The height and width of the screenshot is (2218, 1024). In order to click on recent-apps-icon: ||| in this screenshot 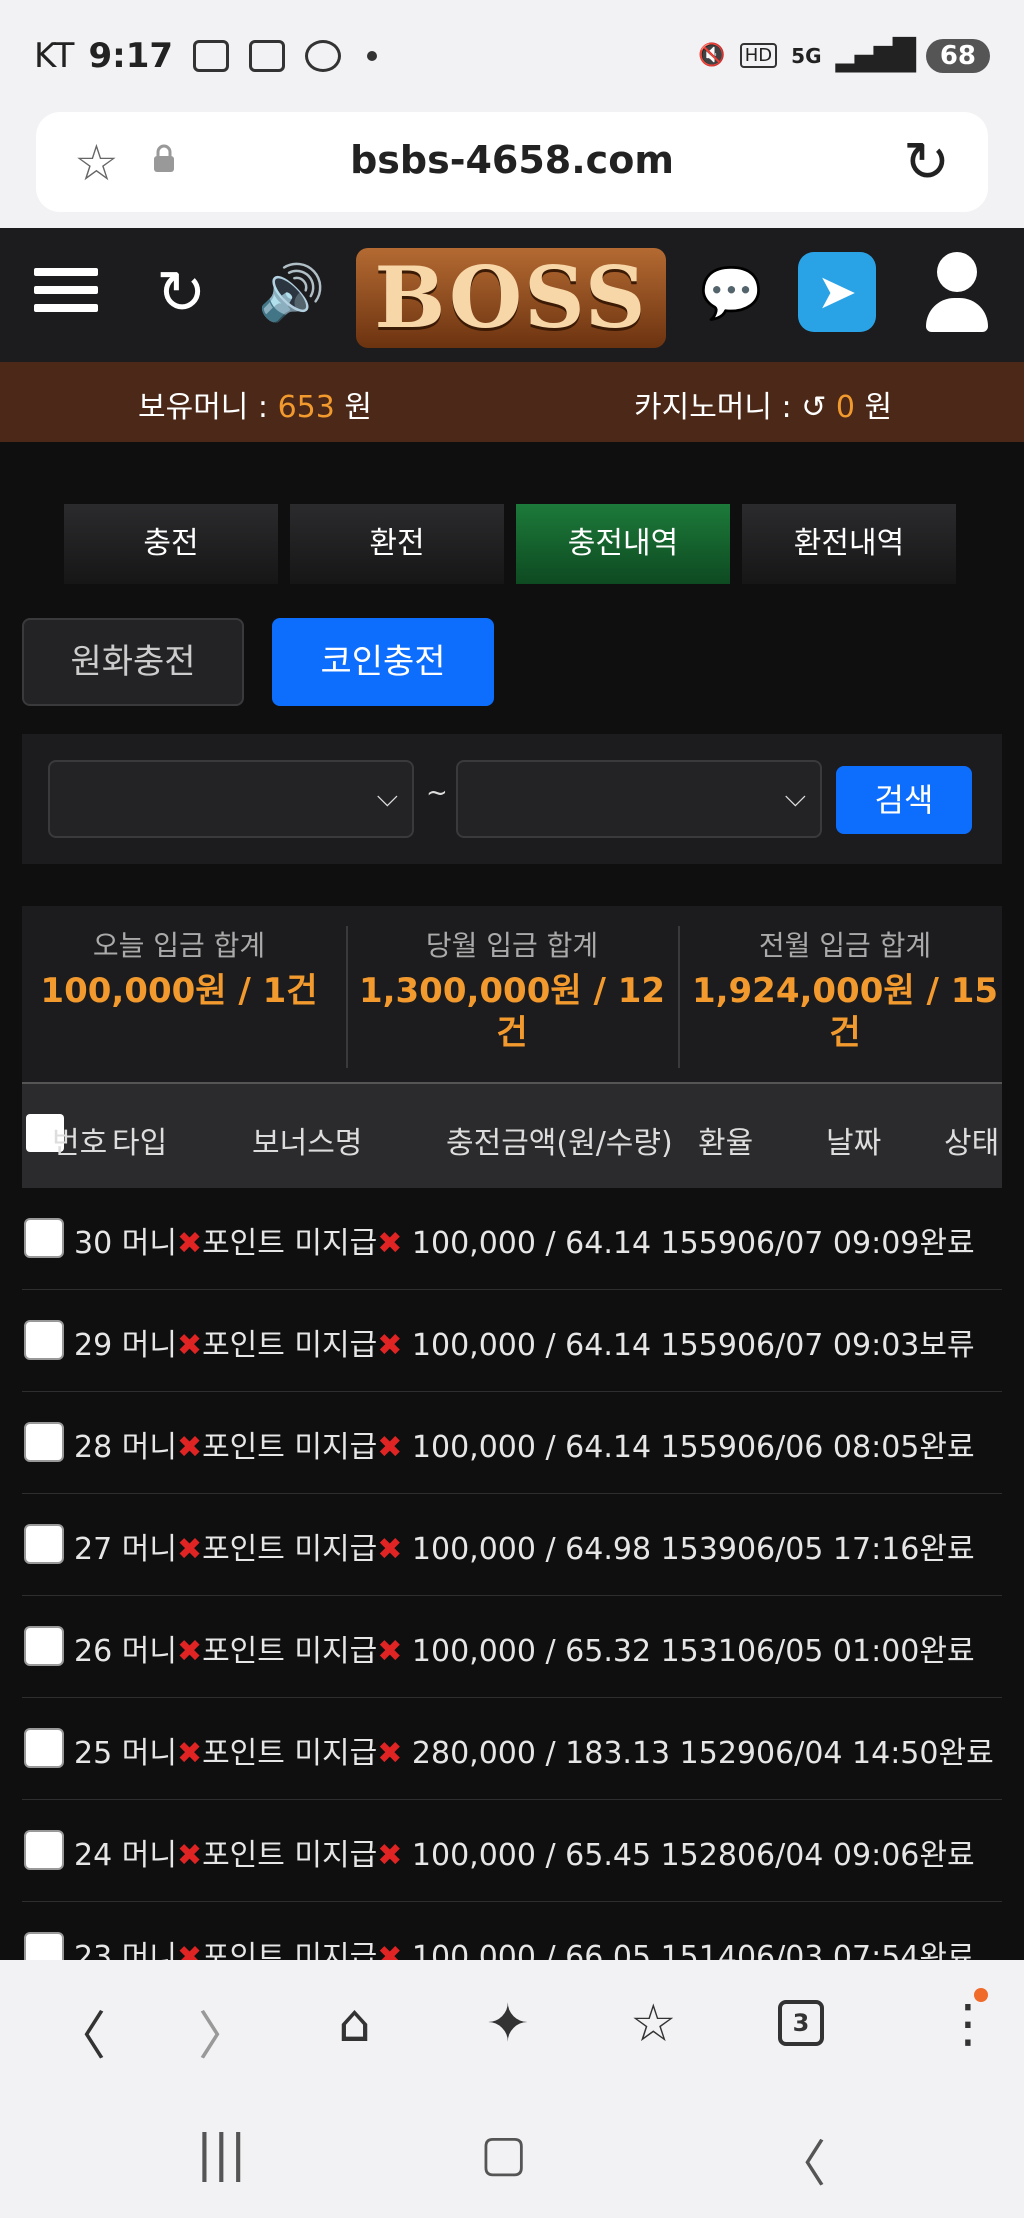, I will do `click(221, 2153)`.